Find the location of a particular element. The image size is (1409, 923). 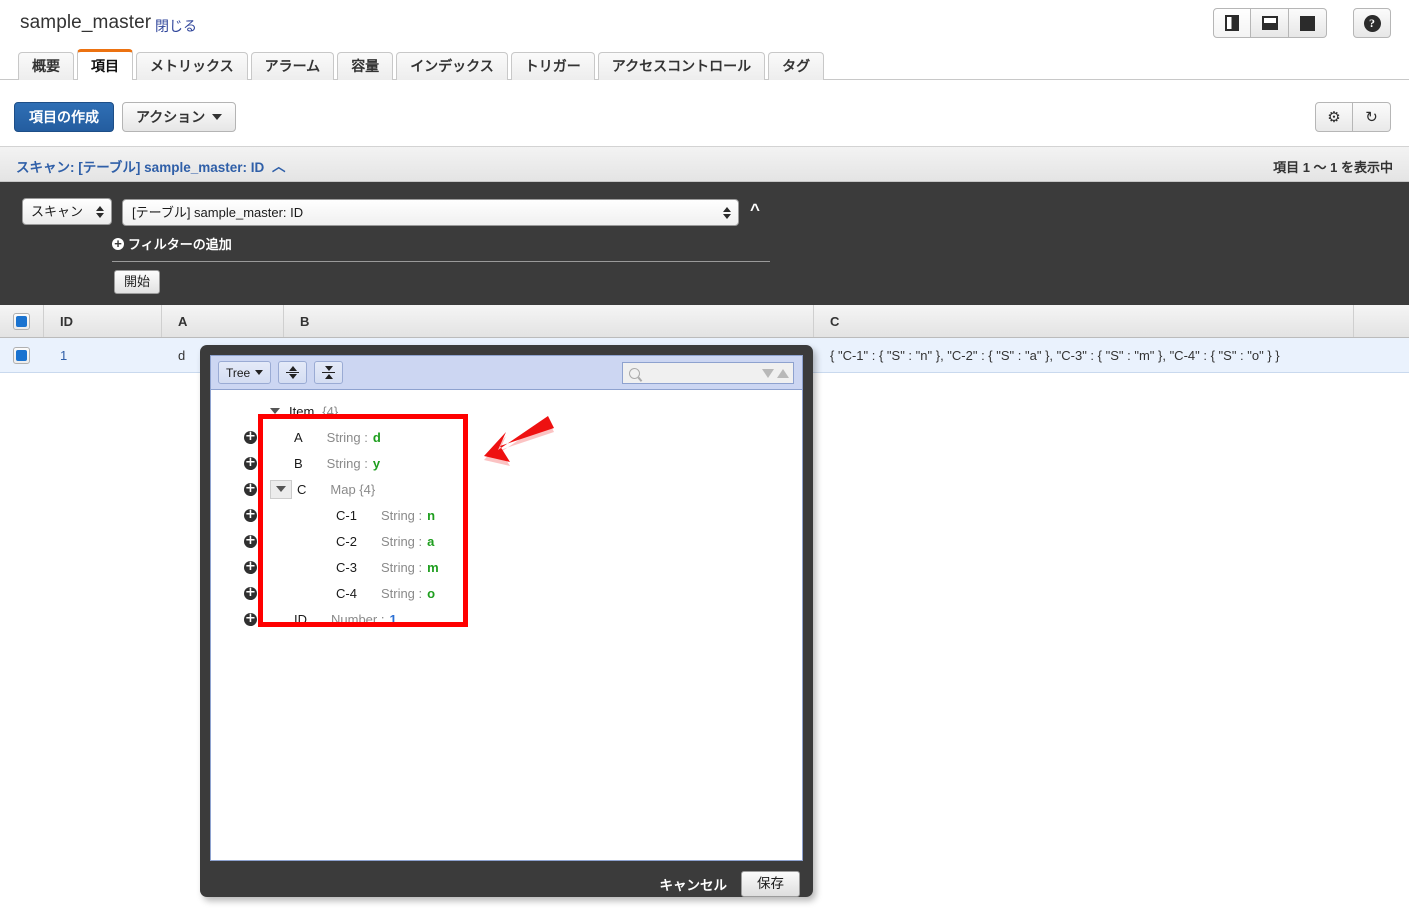

refresh-icon: ↻ is located at coordinates (1371, 117).